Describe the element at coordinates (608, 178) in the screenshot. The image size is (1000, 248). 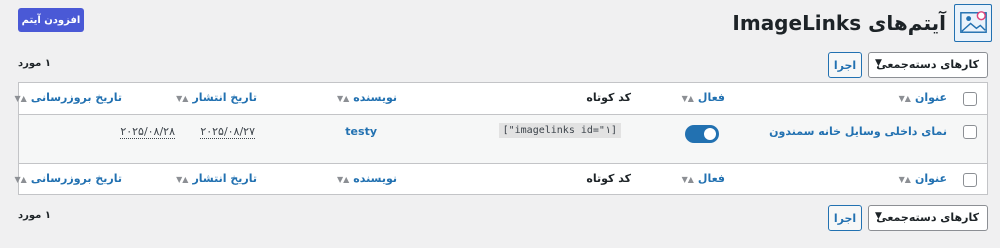
I see `column-shortcode-footer: کد کوتاه` at that location.